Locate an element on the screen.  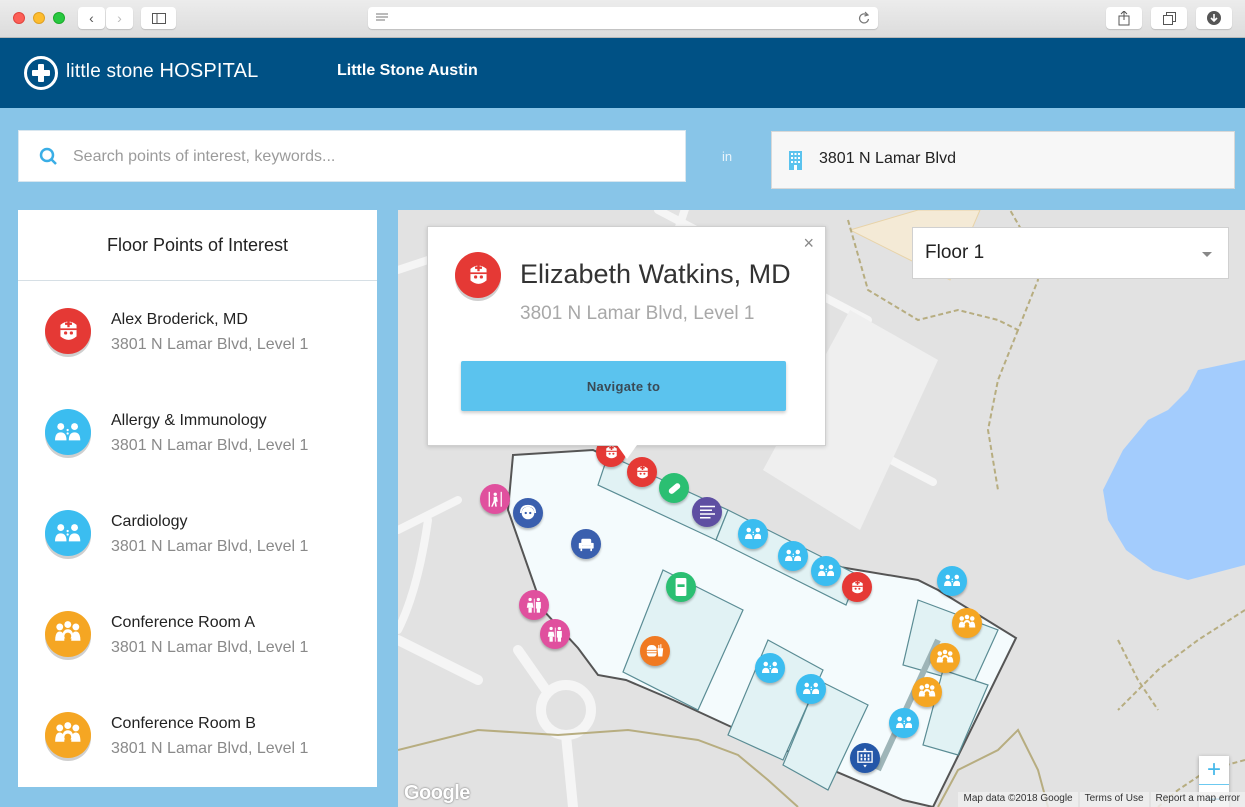
report-map-error-link: Report a map error is located at coordinates (1197, 799).